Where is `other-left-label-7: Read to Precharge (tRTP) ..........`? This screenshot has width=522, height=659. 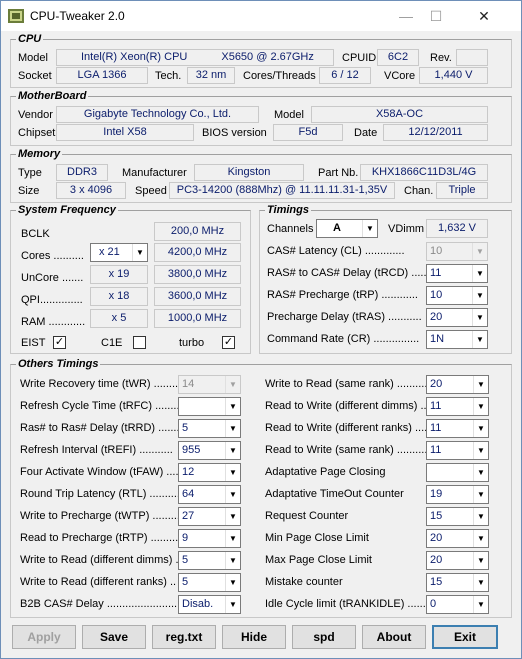 other-left-label-7: Read to Precharge (tRTP) .......... is located at coordinates (101, 538).